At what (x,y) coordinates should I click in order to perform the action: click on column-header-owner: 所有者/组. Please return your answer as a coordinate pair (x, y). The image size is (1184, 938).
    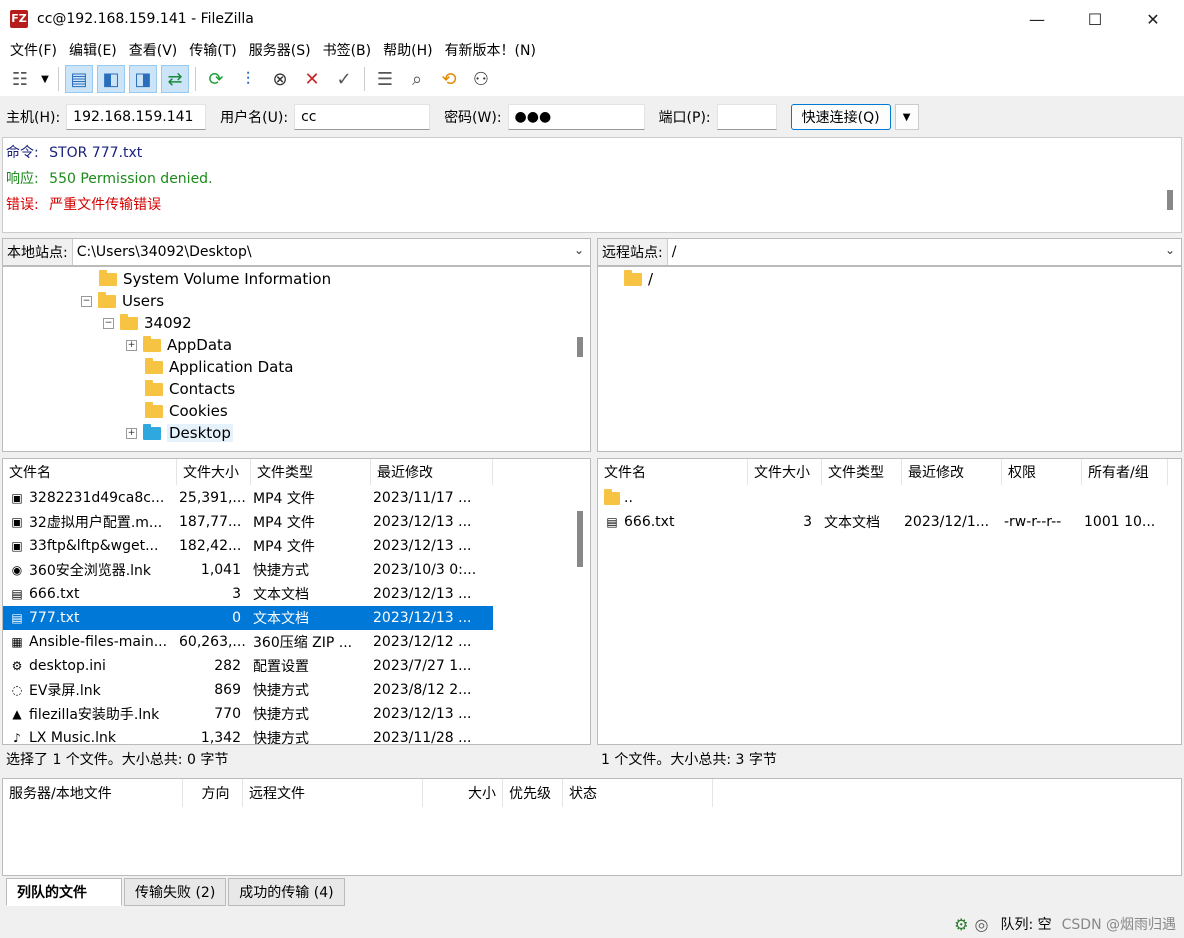
    Looking at the image, I should click on (1125, 472).